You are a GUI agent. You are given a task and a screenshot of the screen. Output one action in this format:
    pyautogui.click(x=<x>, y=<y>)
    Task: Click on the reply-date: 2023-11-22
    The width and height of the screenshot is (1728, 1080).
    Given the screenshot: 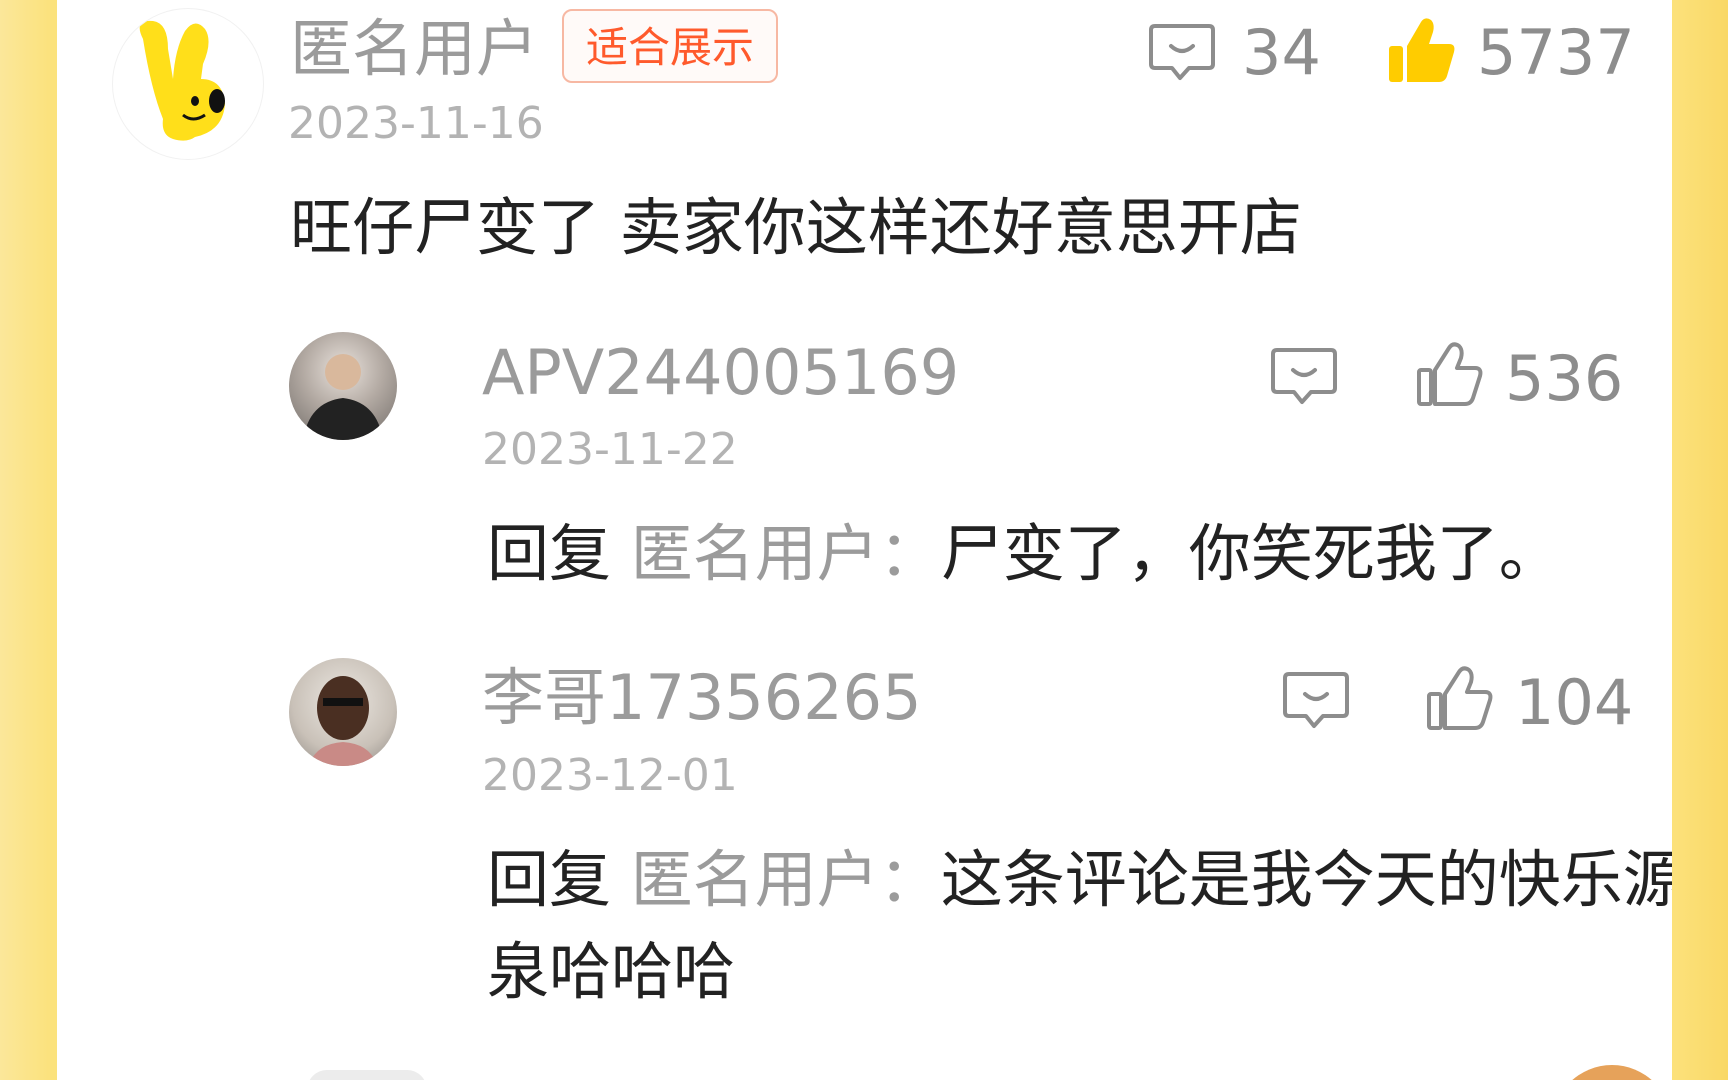 What is the action you would take?
    pyautogui.click(x=610, y=449)
    